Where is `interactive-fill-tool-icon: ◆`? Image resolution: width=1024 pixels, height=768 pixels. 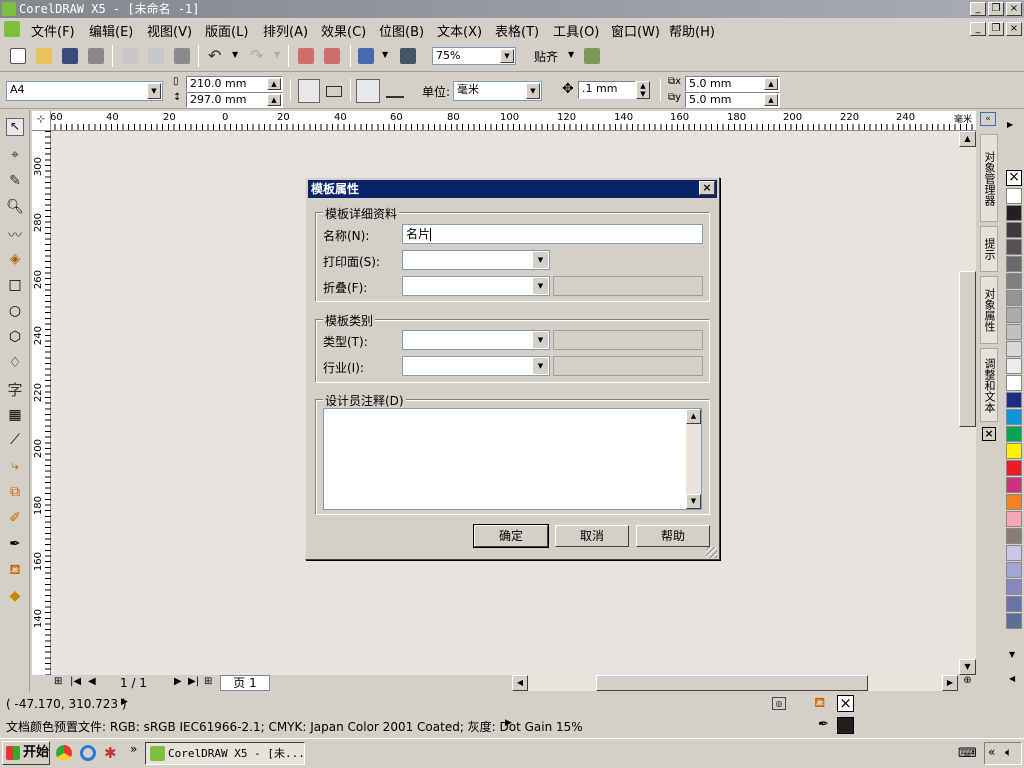
interactive-fill-tool-icon: ◆ is located at coordinates (15, 597).